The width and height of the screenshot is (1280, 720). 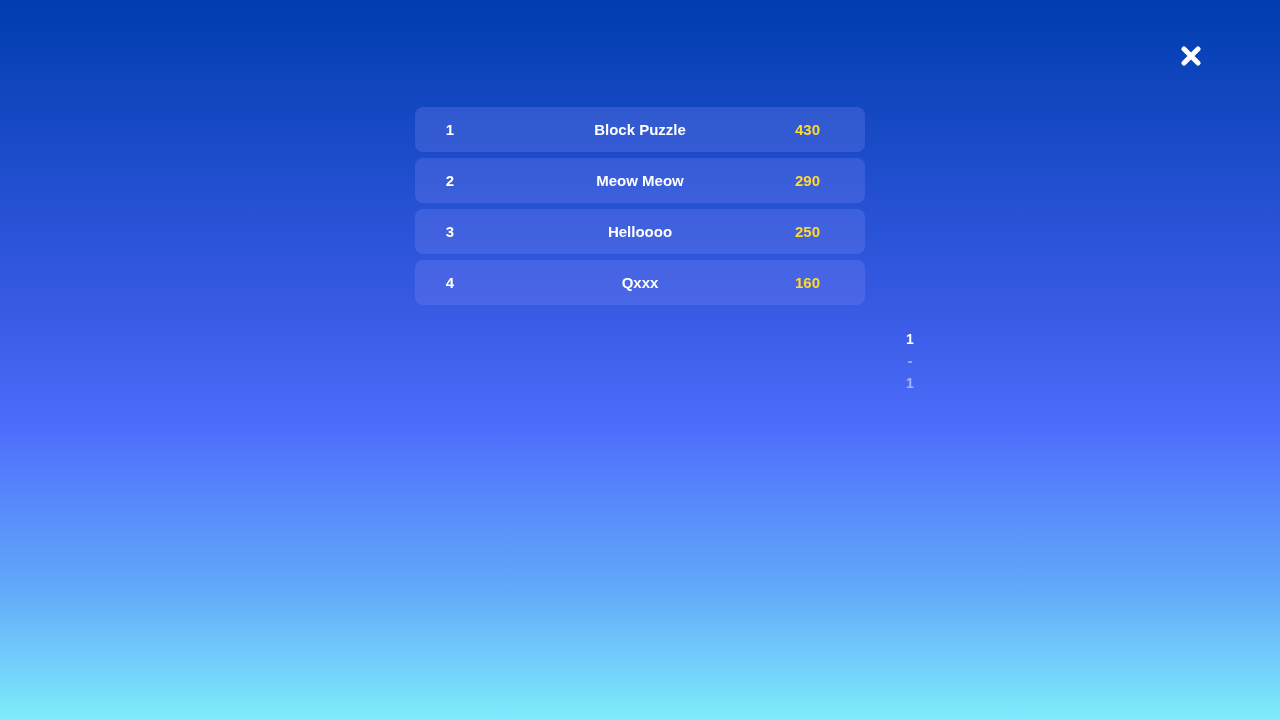 I want to click on close-icon, so click(x=1191, y=56).